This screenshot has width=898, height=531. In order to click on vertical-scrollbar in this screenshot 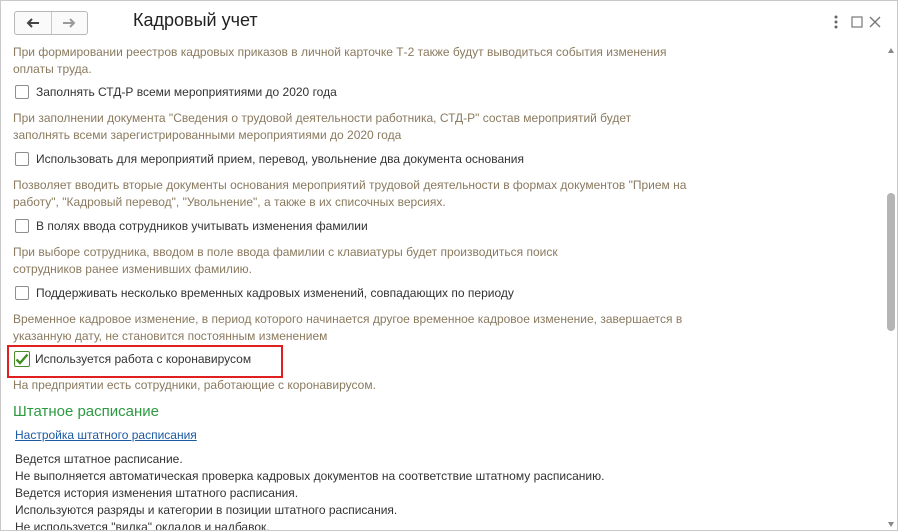, I will do `click(891, 287)`.